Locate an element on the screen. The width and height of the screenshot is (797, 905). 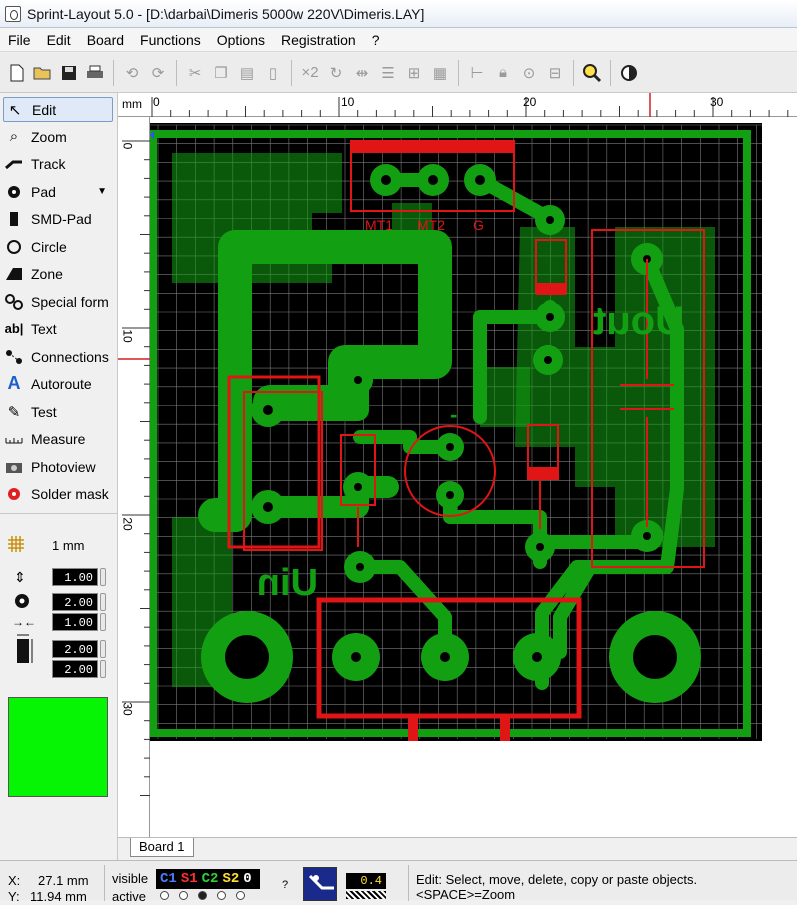
group-icon: ⊞ is located at coordinates (414, 73).